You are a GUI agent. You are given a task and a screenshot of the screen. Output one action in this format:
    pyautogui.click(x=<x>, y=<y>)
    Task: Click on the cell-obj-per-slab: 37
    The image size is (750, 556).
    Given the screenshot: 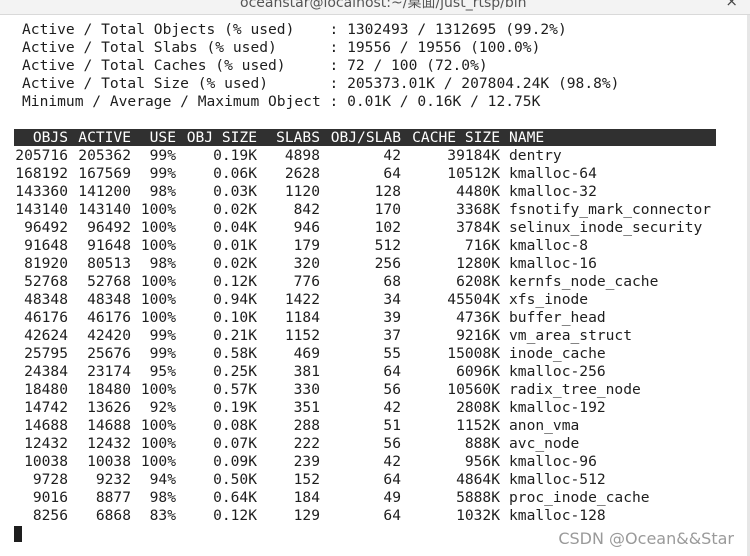 What is the action you would take?
    pyautogui.click(x=392, y=335)
    